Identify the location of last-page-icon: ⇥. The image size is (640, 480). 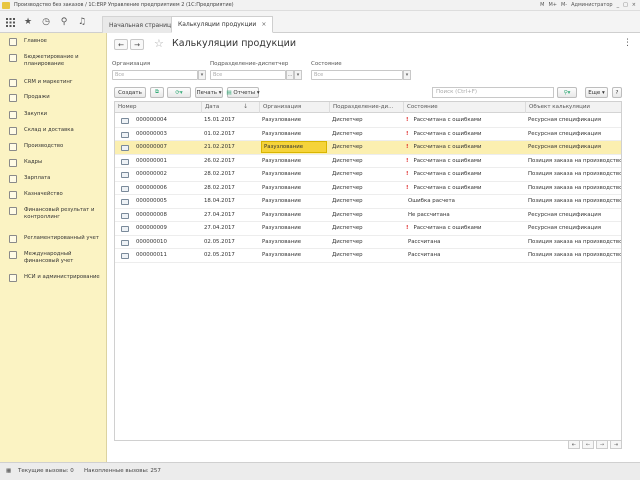
(616, 444).